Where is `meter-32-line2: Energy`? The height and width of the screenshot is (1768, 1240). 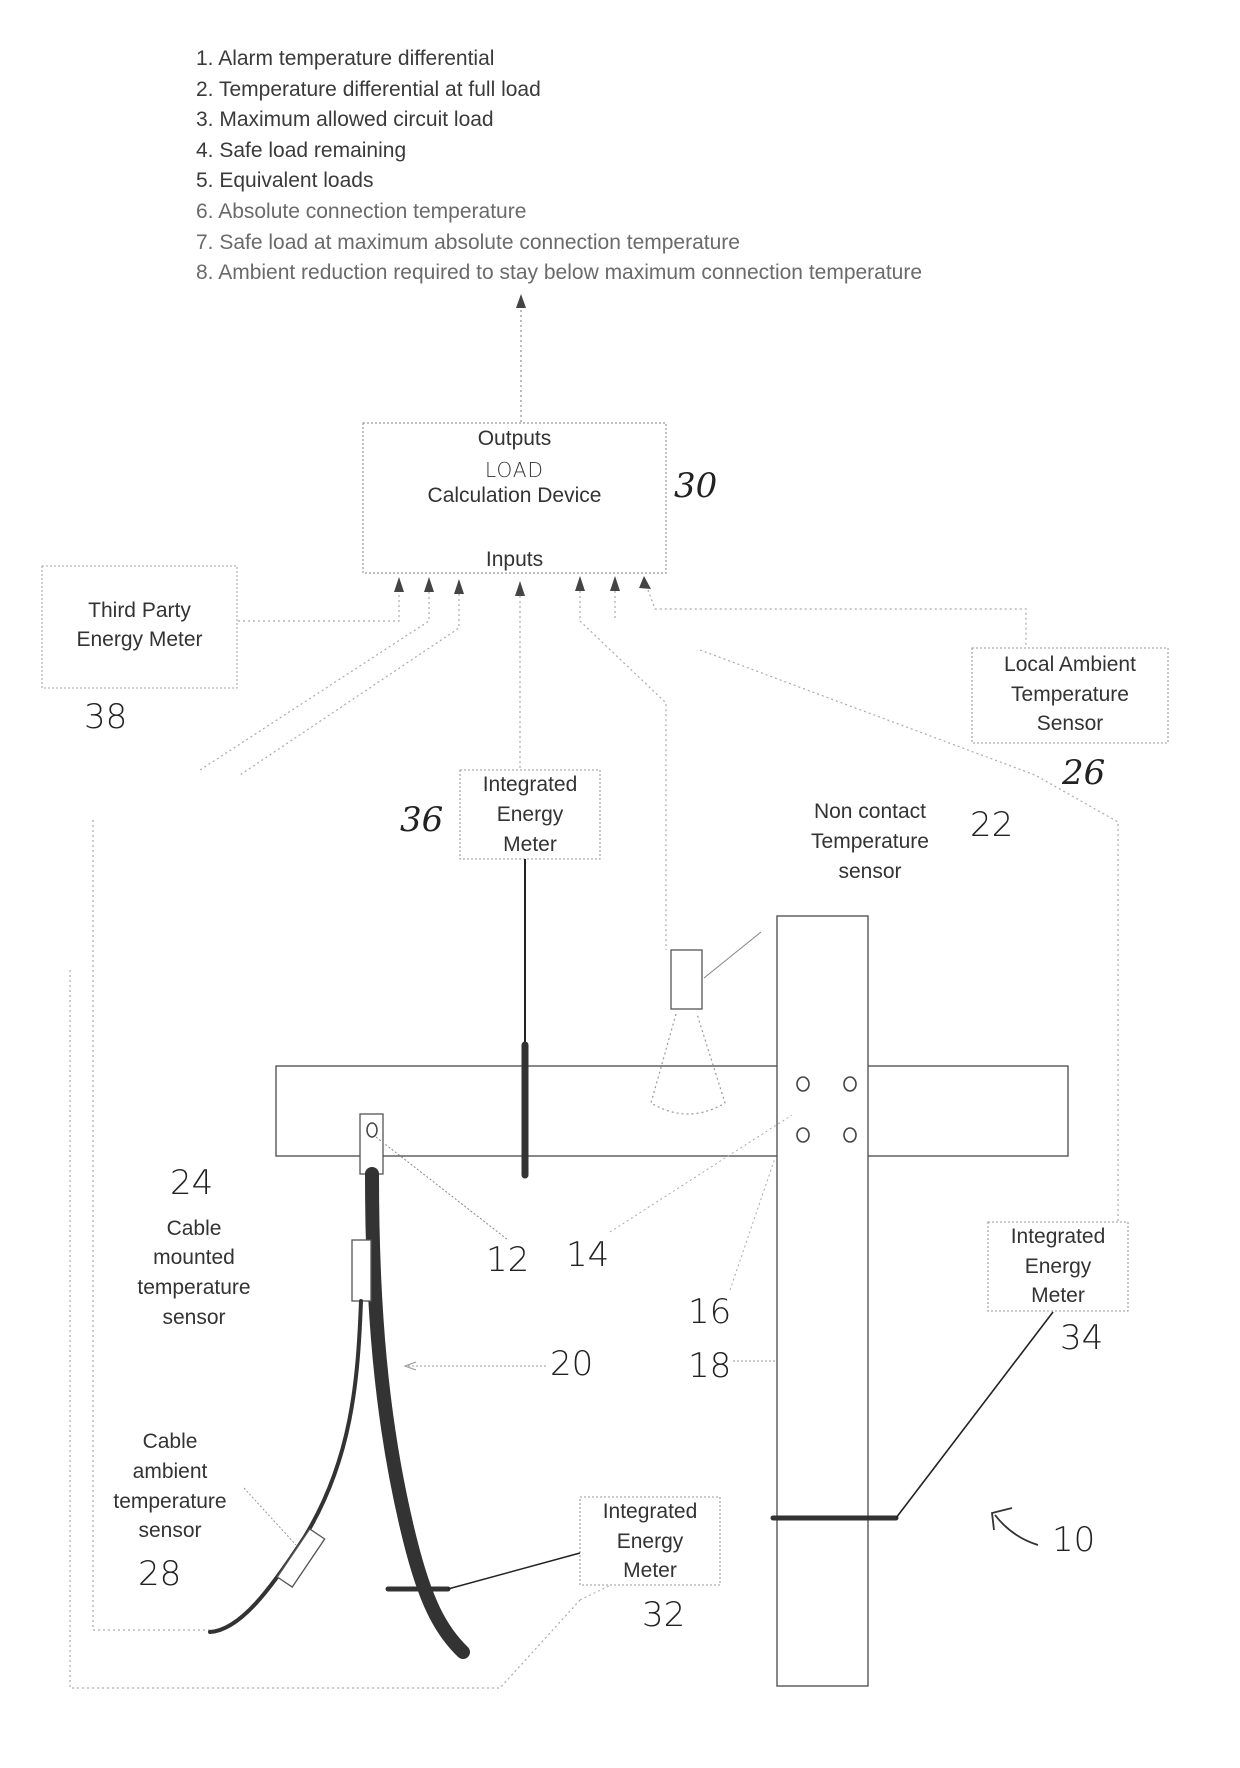 meter-32-line2: Energy is located at coordinates (650, 1541).